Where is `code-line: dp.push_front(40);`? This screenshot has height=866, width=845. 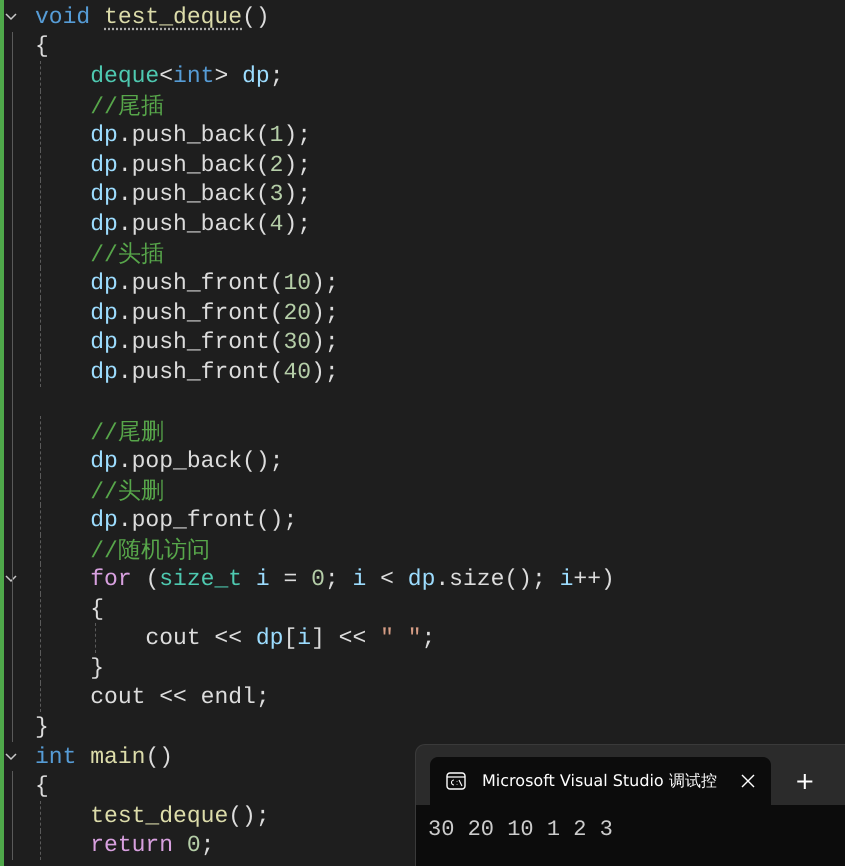
code-line: dp.push_front(40); is located at coordinates (214, 371).